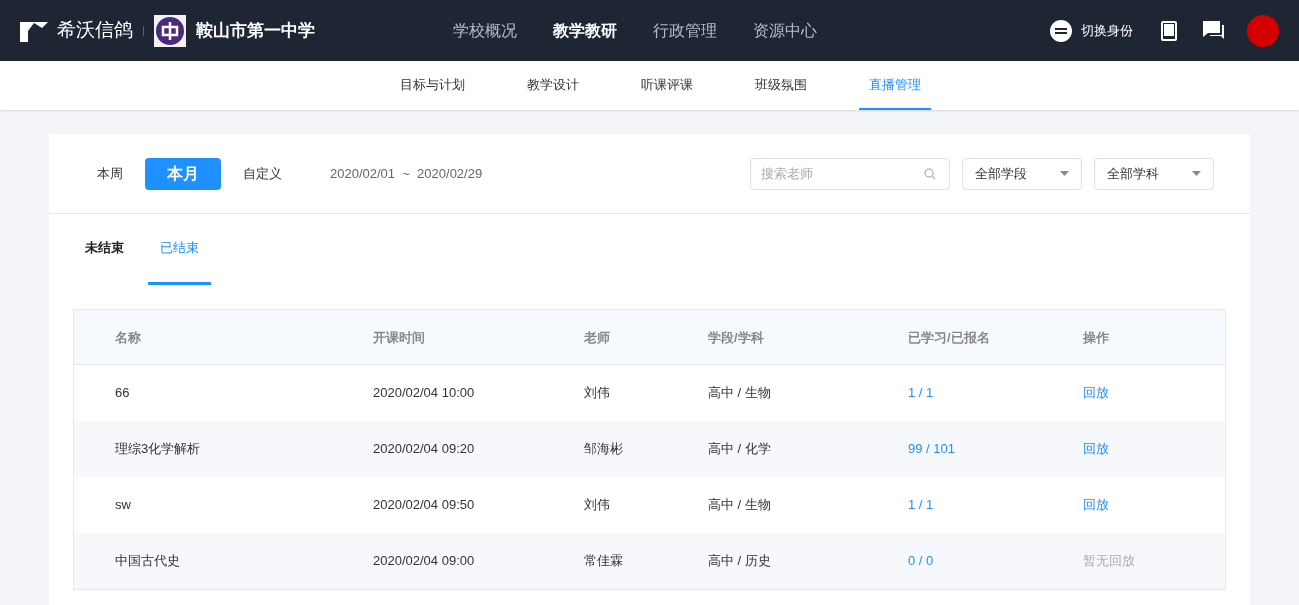 This screenshot has width=1299, height=605. Describe the element at coordinates (262, 173) in the screenshot. I see `period-tab: 自定义` at that location.